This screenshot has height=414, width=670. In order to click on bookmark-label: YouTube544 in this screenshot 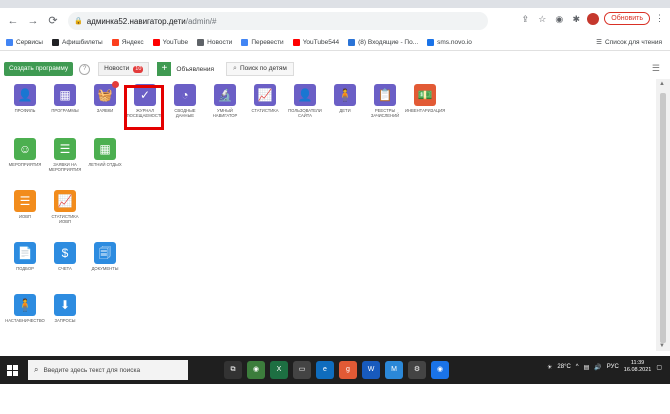, I will do `click(321, 42)`.